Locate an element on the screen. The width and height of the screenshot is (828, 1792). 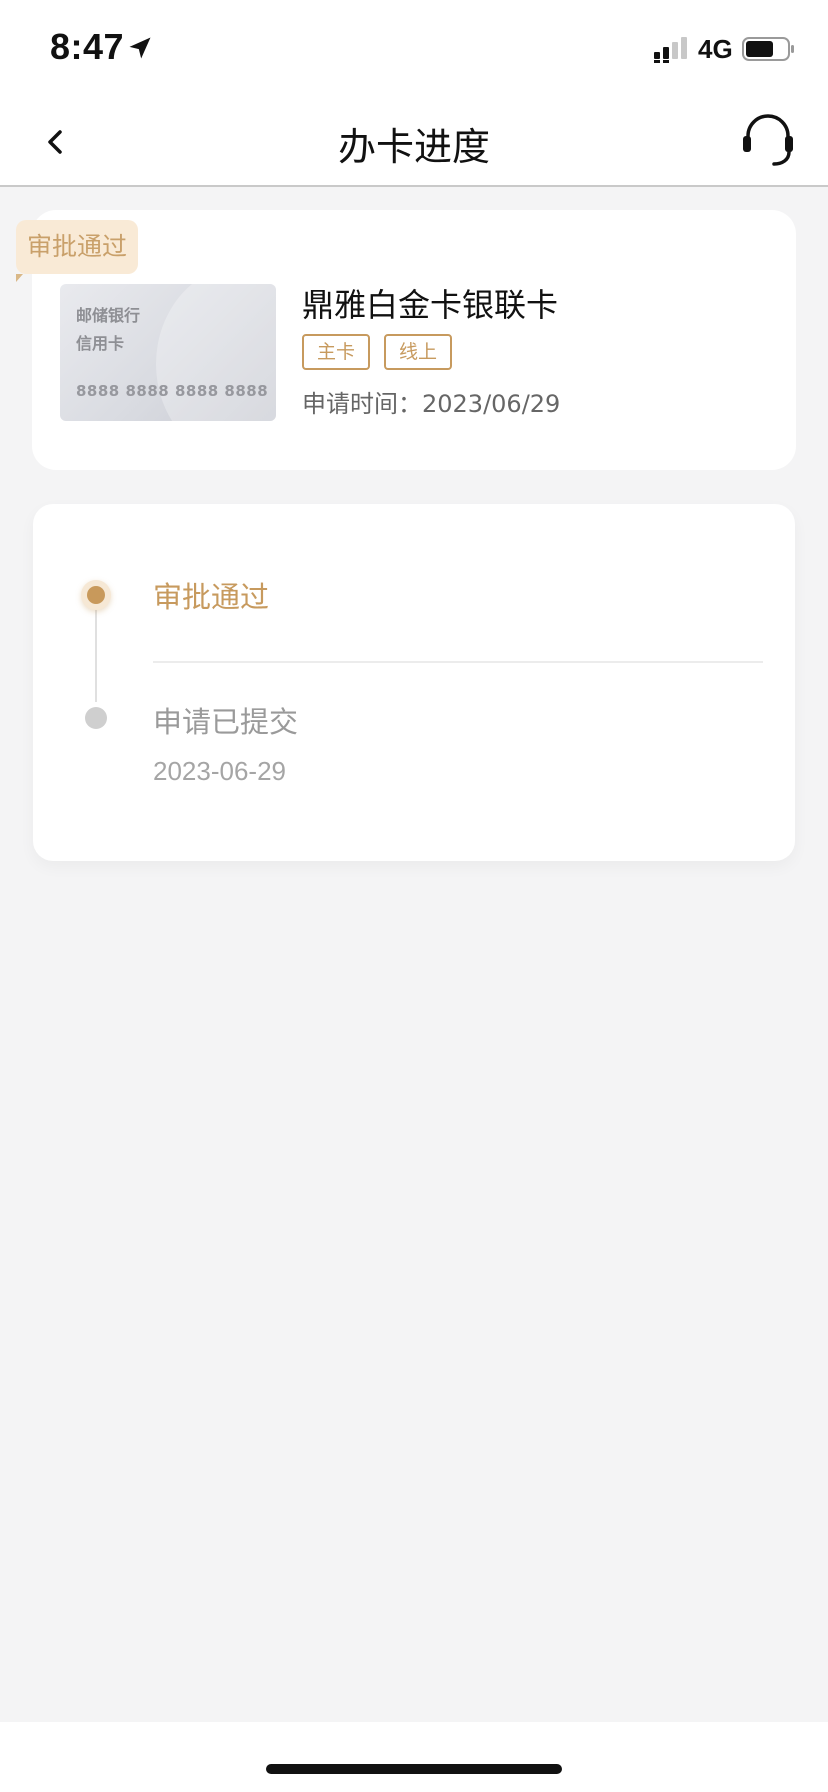
signal-icon is located at coordinates (670, 50).